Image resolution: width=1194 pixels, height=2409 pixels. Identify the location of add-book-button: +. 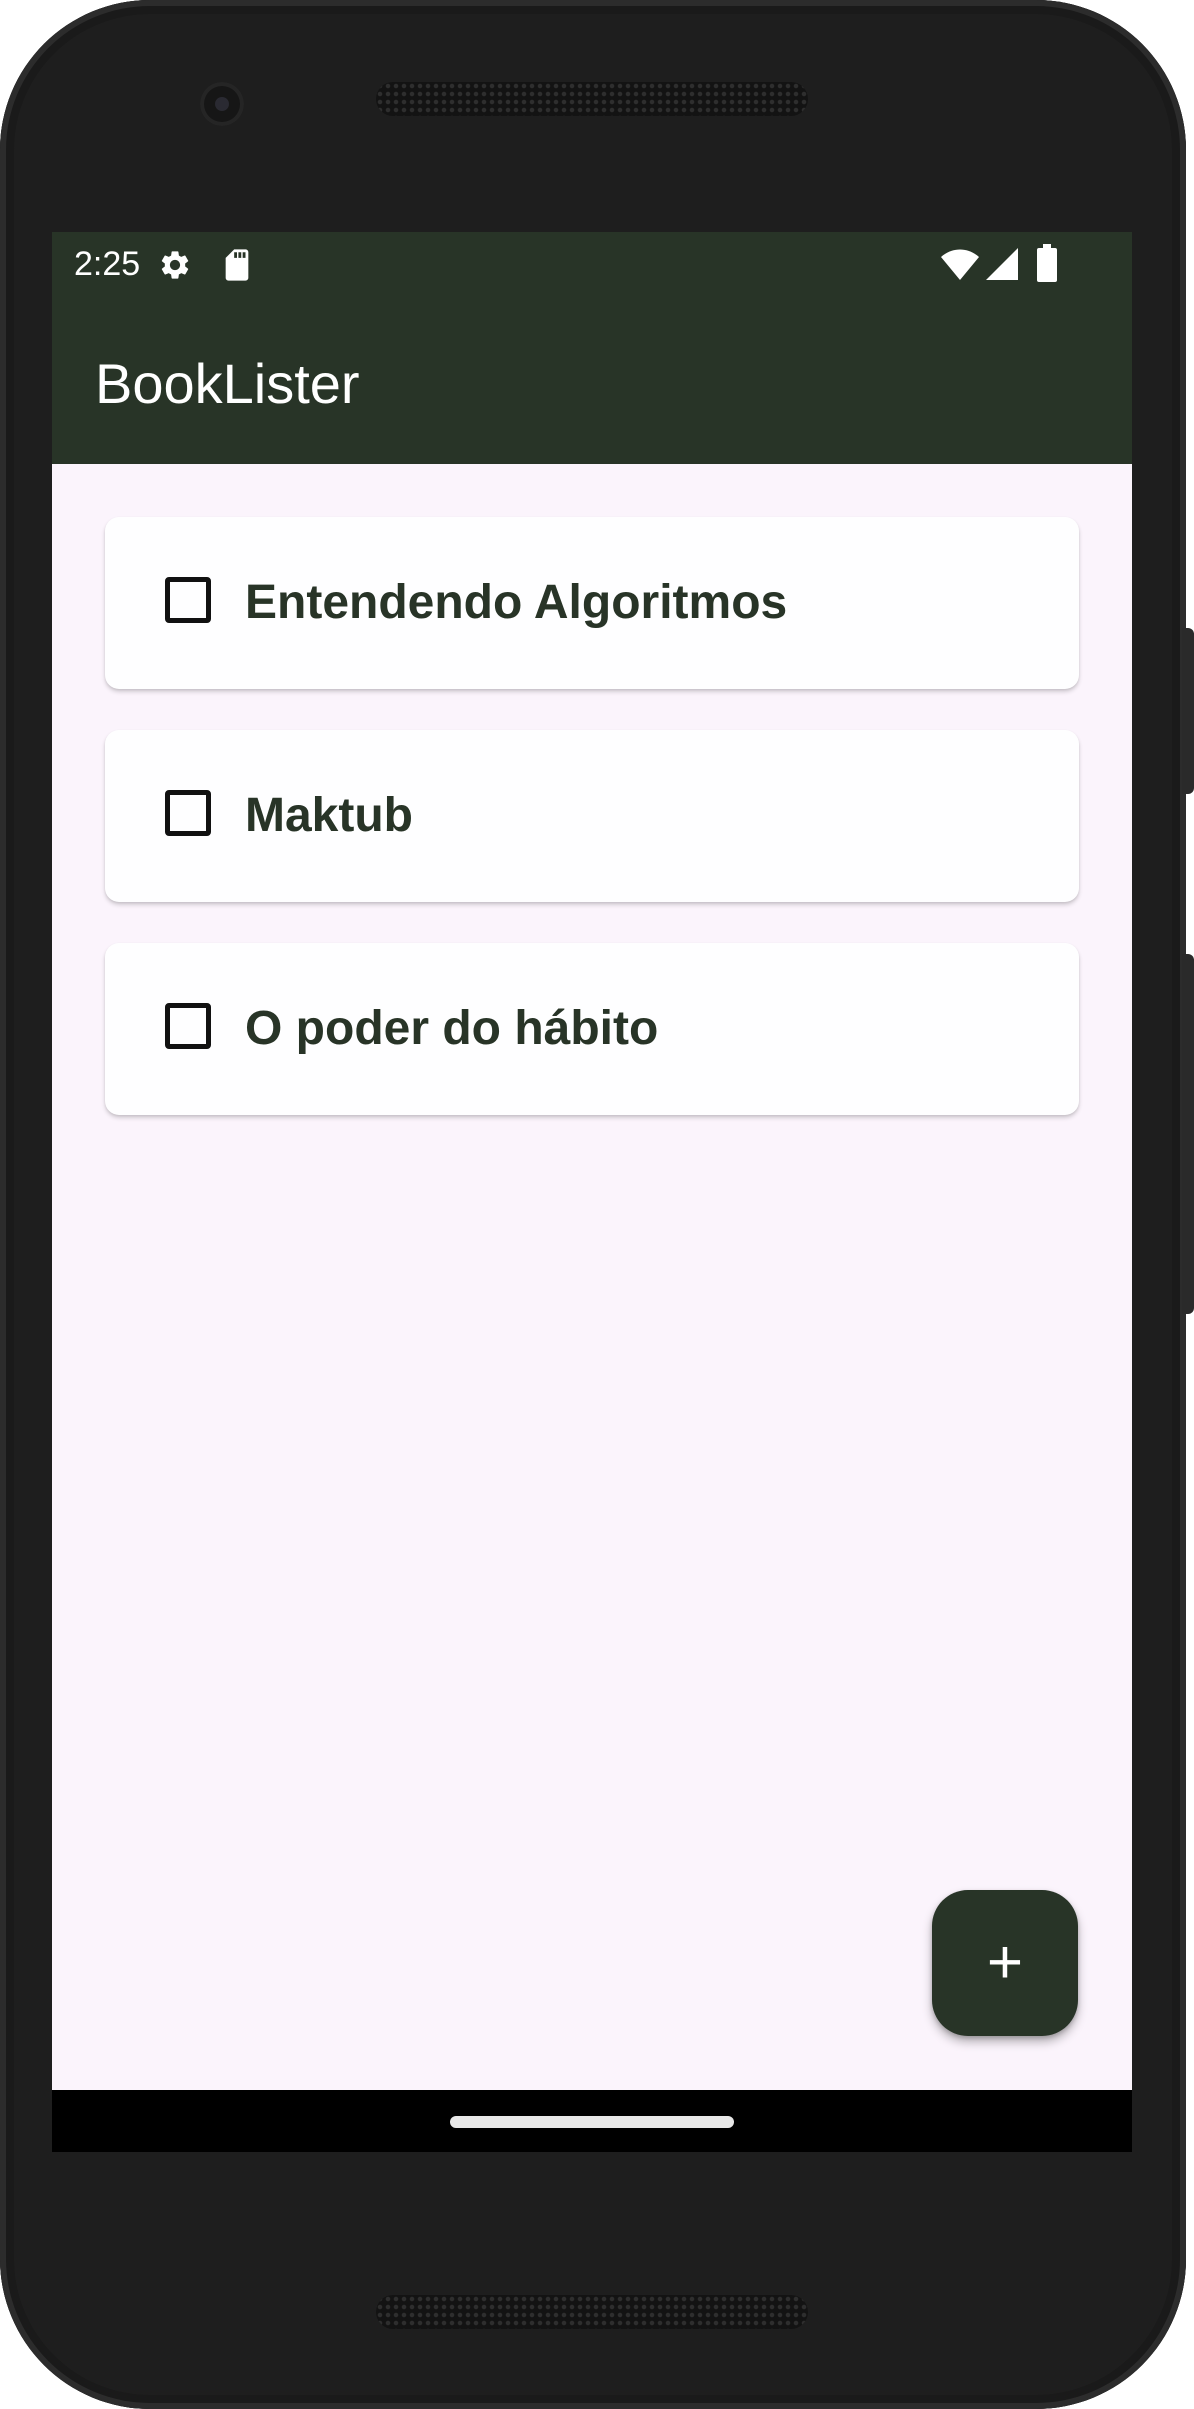
(1005, 1963).